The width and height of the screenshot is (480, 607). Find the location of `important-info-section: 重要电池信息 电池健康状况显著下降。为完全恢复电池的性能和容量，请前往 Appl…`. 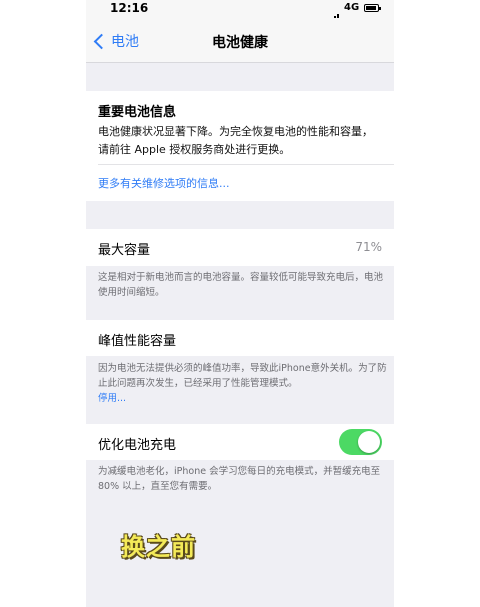

important-info-section: 重要电池信息 电池健康状况显著下降。为完全恢复电池的性能和容量，请前往 Appl… is located at coordinates (240, 146).